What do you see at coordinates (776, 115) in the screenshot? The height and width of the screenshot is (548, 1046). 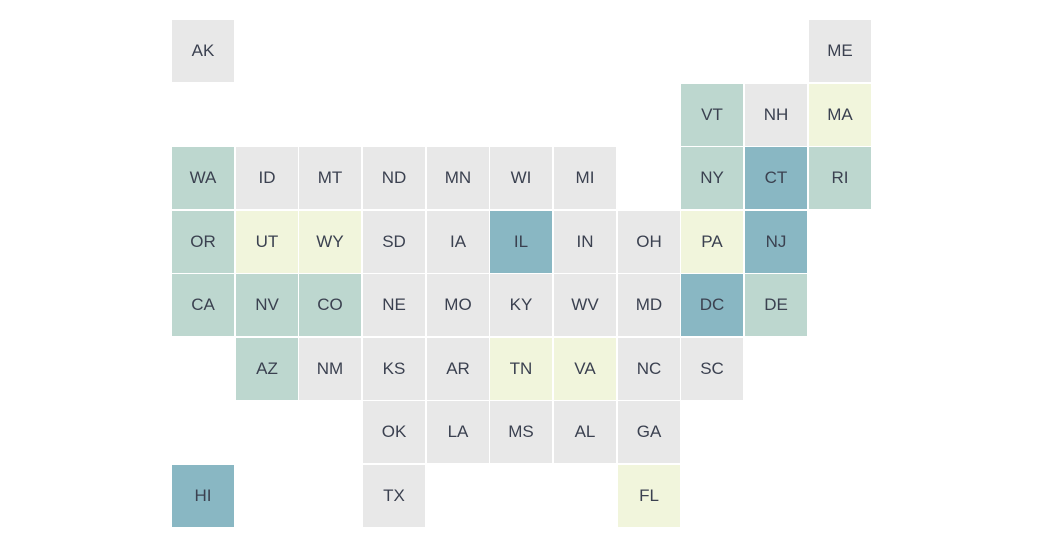 I see `state-tile-nh: NH` at bounding box center [776, 115].